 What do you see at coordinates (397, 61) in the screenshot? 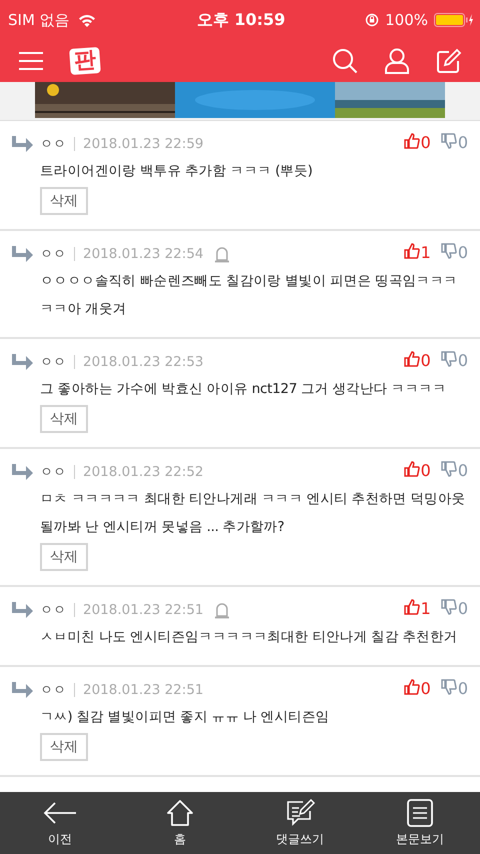
I see `user-icon` at bounding box center [397, 61].